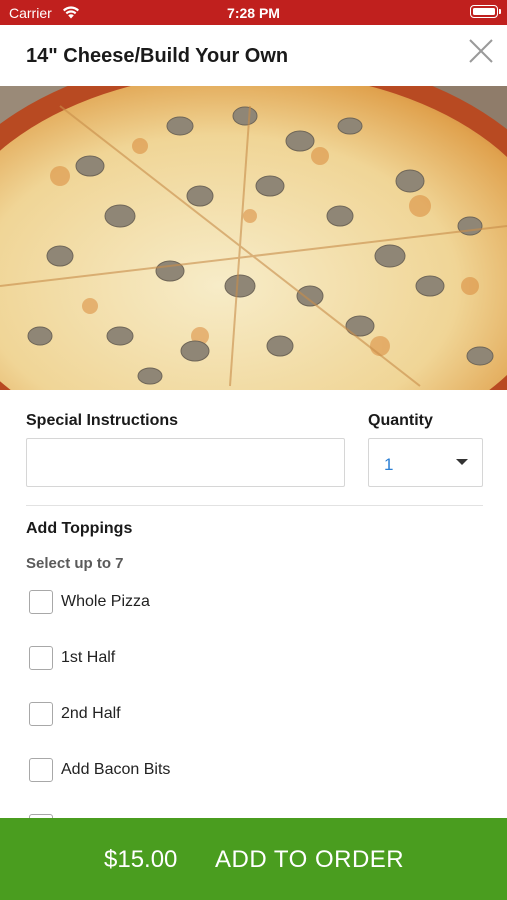  Describe the element at coordinates (179, 714) in the screenshot. I see `topping-option-2nd-half: 2nd Half` at that location.